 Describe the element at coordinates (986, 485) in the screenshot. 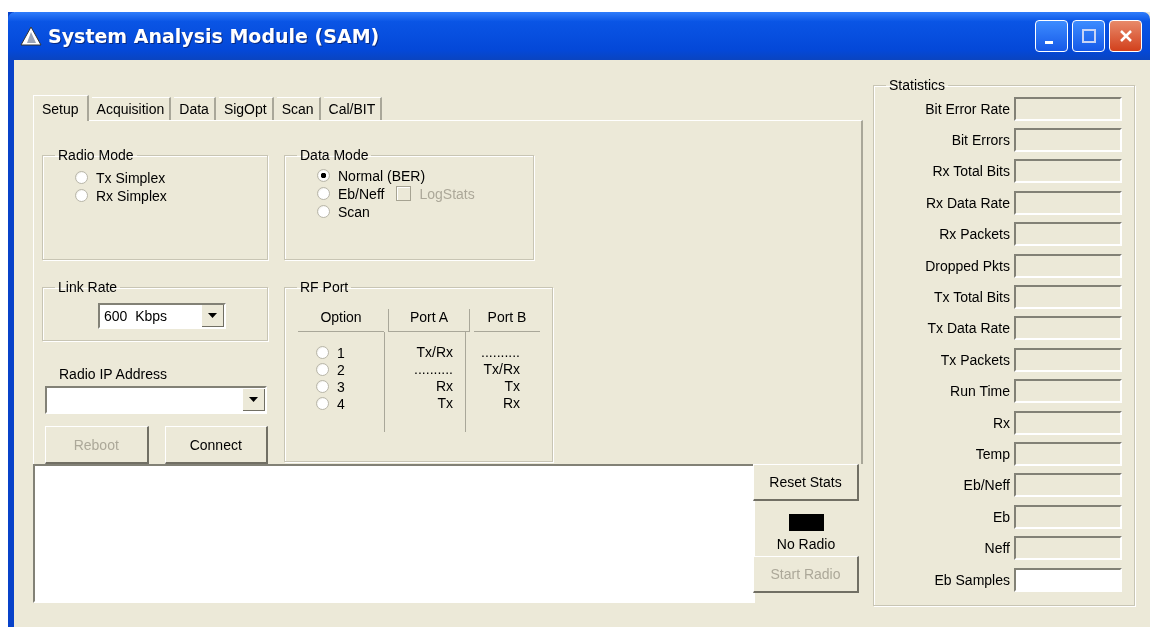

I see `stat-label: Eb/Neff` at that location.